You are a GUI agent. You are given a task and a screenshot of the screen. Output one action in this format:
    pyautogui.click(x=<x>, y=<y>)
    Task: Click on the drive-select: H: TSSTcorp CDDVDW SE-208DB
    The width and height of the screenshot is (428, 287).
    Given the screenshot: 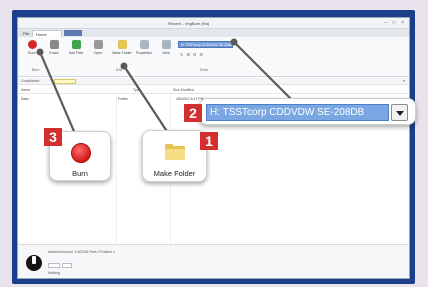 What is the action you would take?
    pyautogui.click(x=297, y=112)
    